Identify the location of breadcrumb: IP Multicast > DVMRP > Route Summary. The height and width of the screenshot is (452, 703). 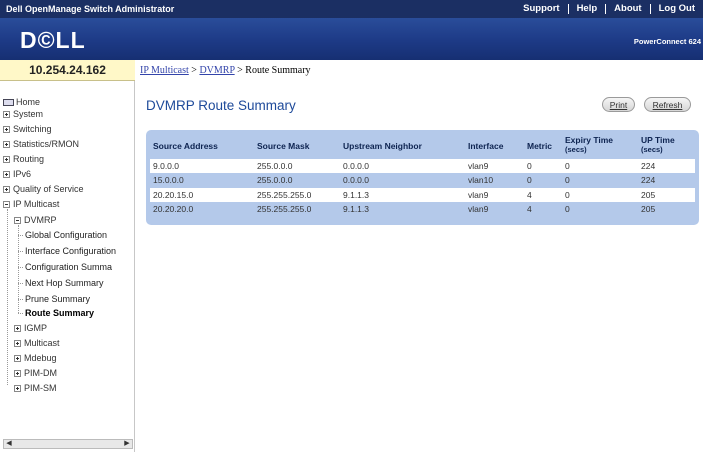
(225, 70).